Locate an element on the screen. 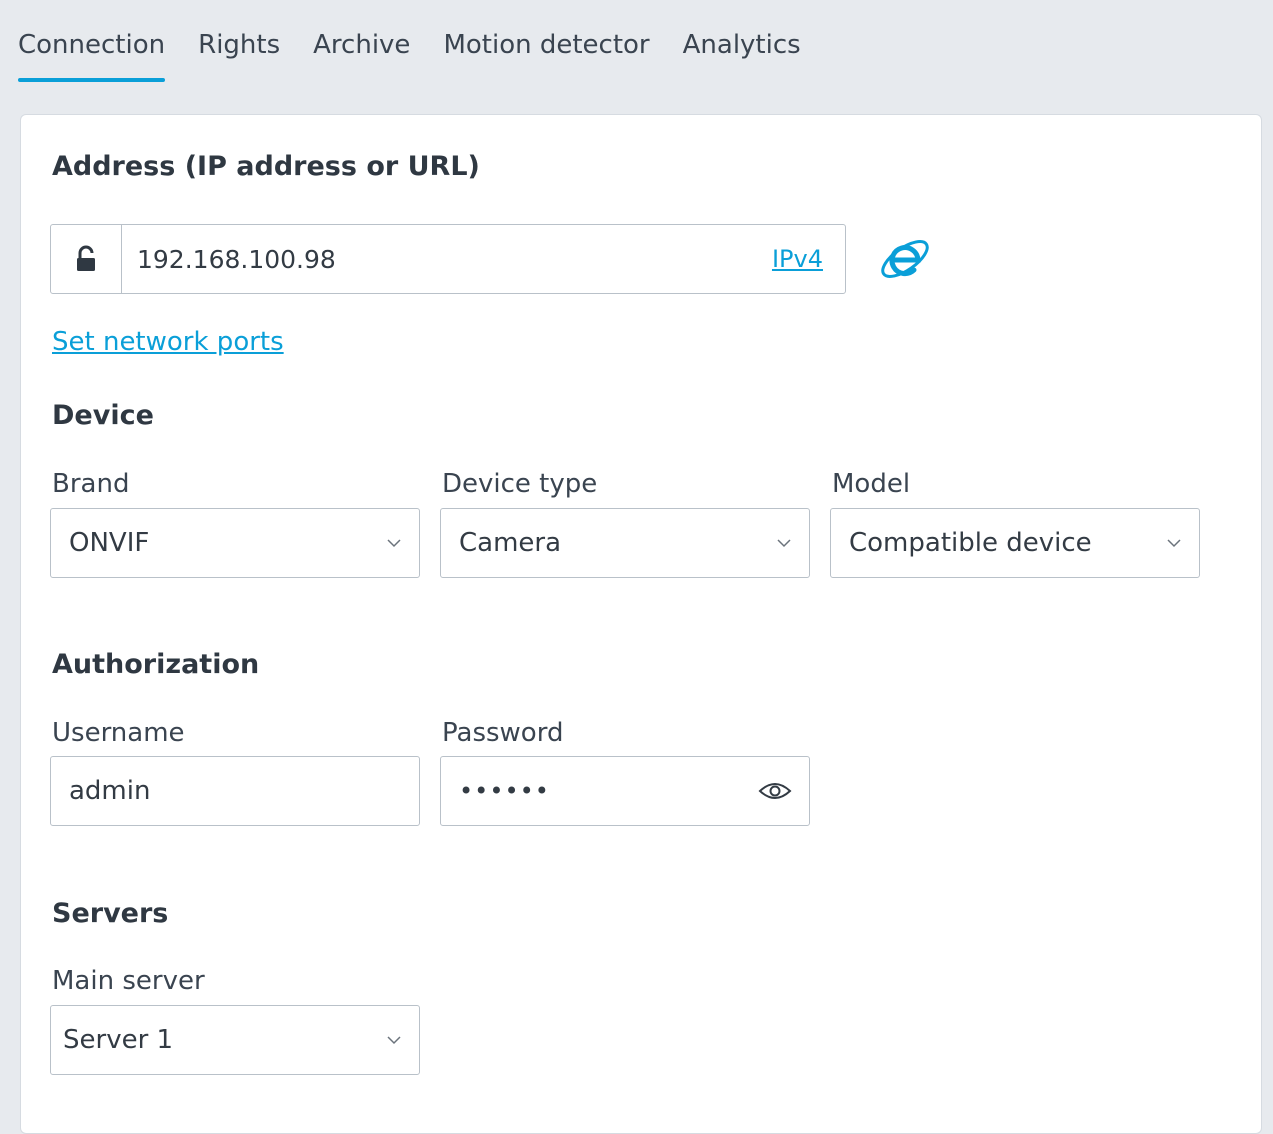 This screenshot has width=1273, height=1134. model-label: Model is located at coordinates (871, 484).